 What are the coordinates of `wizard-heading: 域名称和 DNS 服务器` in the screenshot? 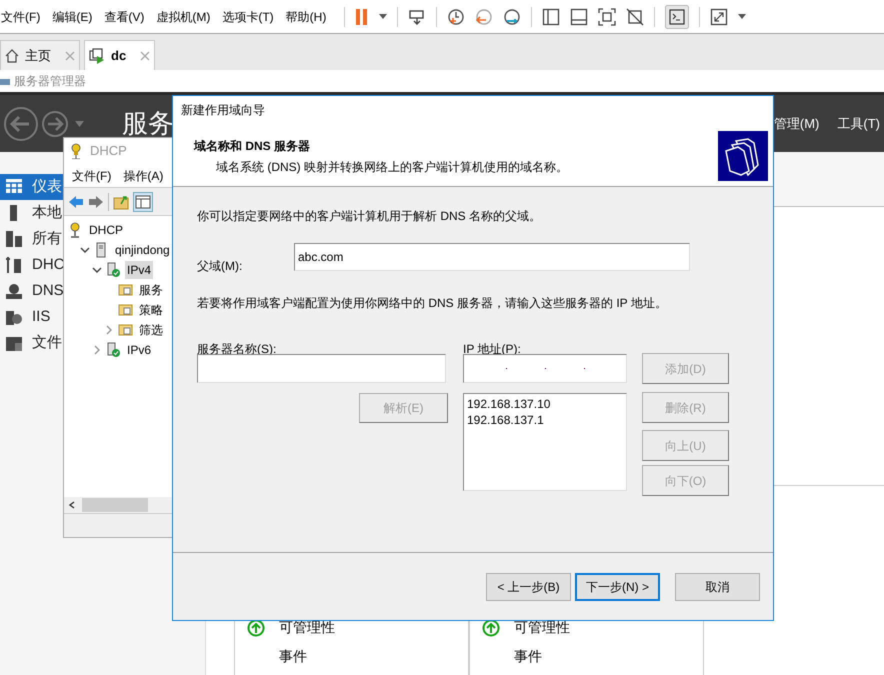 It's located at (253, 146).